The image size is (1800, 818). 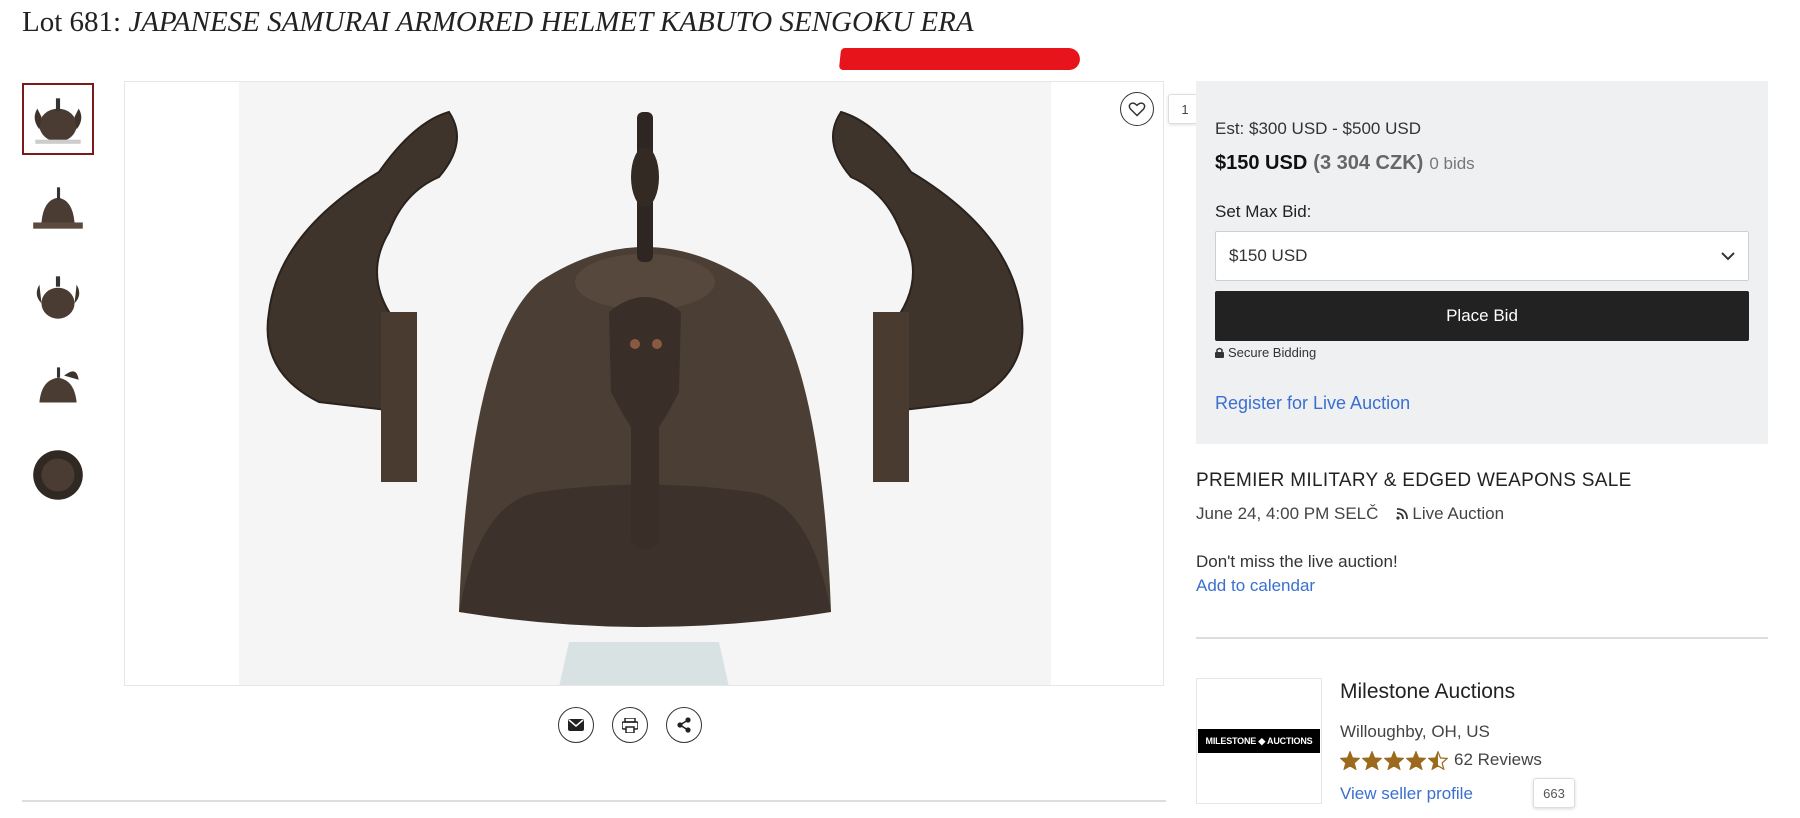 I want to click on seller-logo: MILESTONE ◆ AUCTIONS, so click(x=1259, y=741).